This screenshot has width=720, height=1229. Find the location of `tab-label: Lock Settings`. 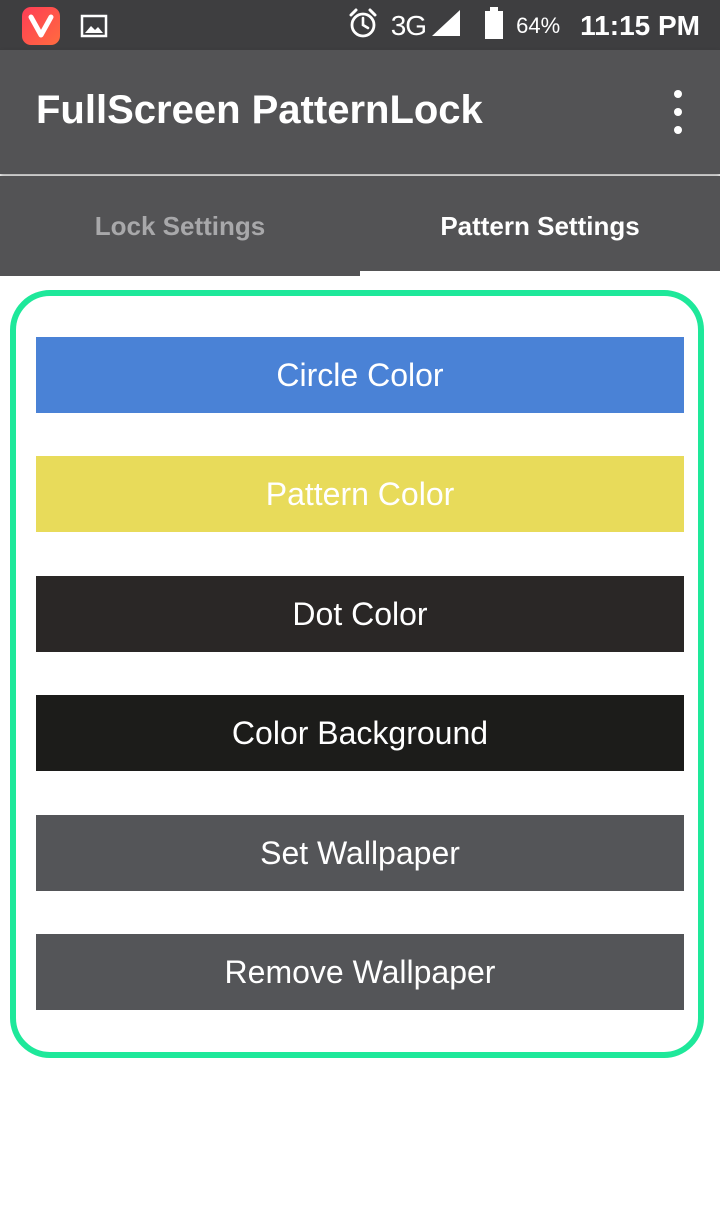

tab-label: Lock Settings is located at coordinates (180, 225).